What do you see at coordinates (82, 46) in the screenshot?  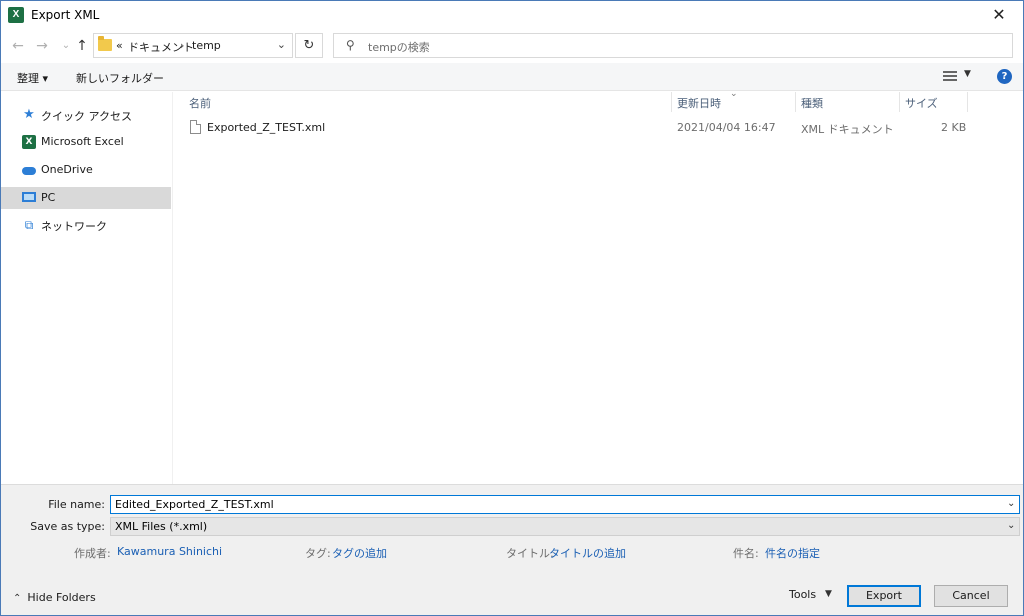 I see `up-folder-icon: ↑` at bounding box center [82, 46].